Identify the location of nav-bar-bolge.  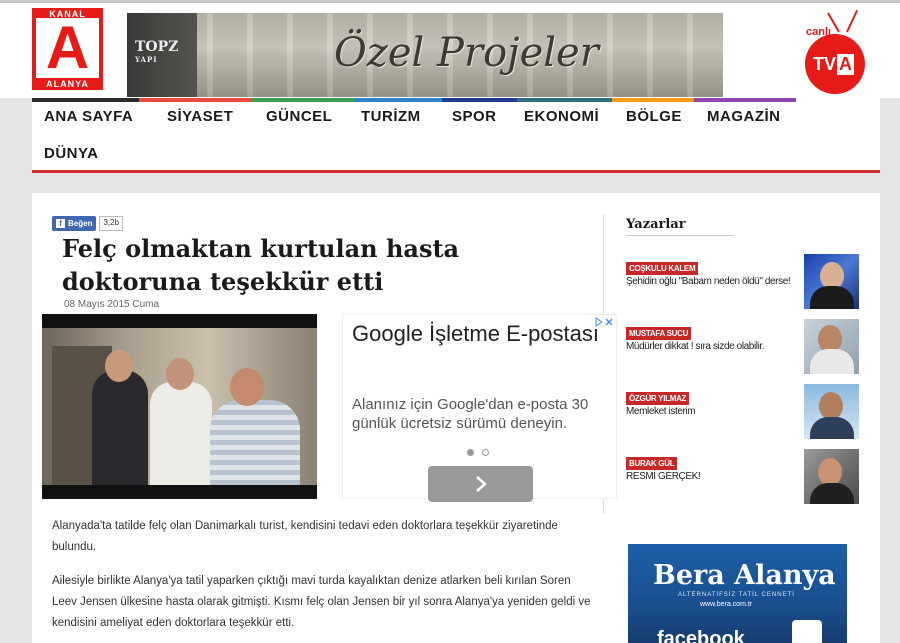
(653, 100).